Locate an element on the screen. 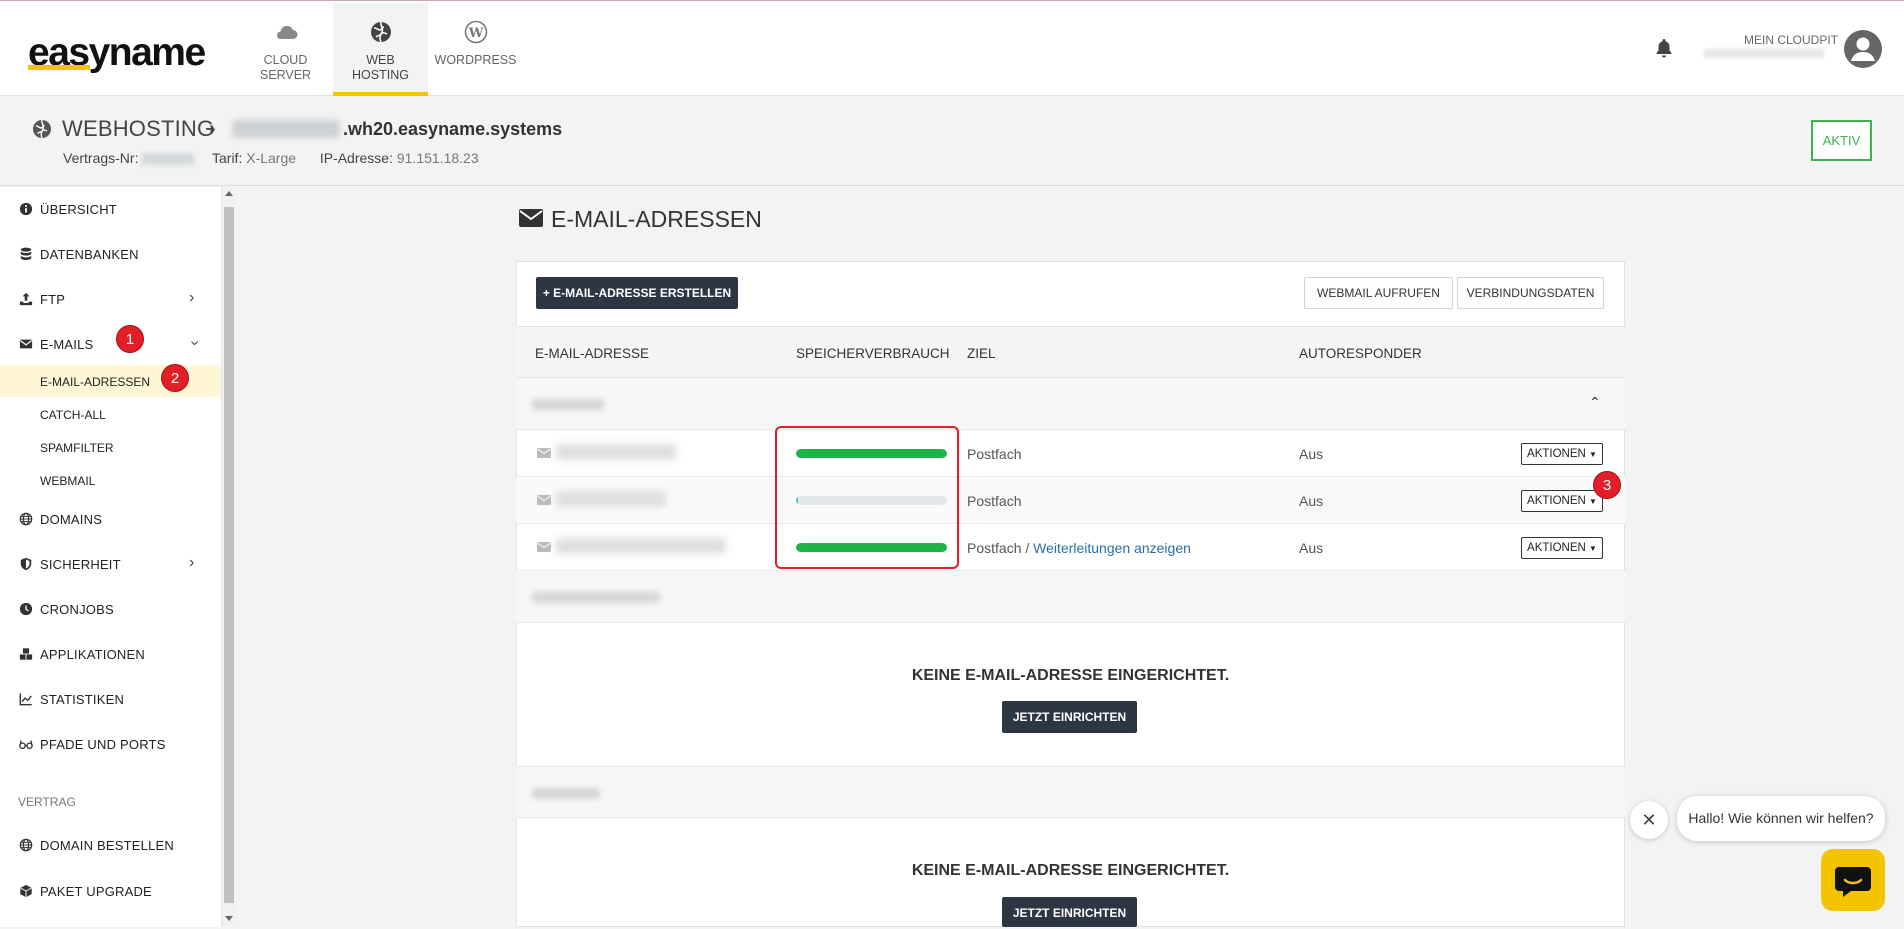  sidebar-item-label: ÜBERSICHT is located at coordinates (78, 209).